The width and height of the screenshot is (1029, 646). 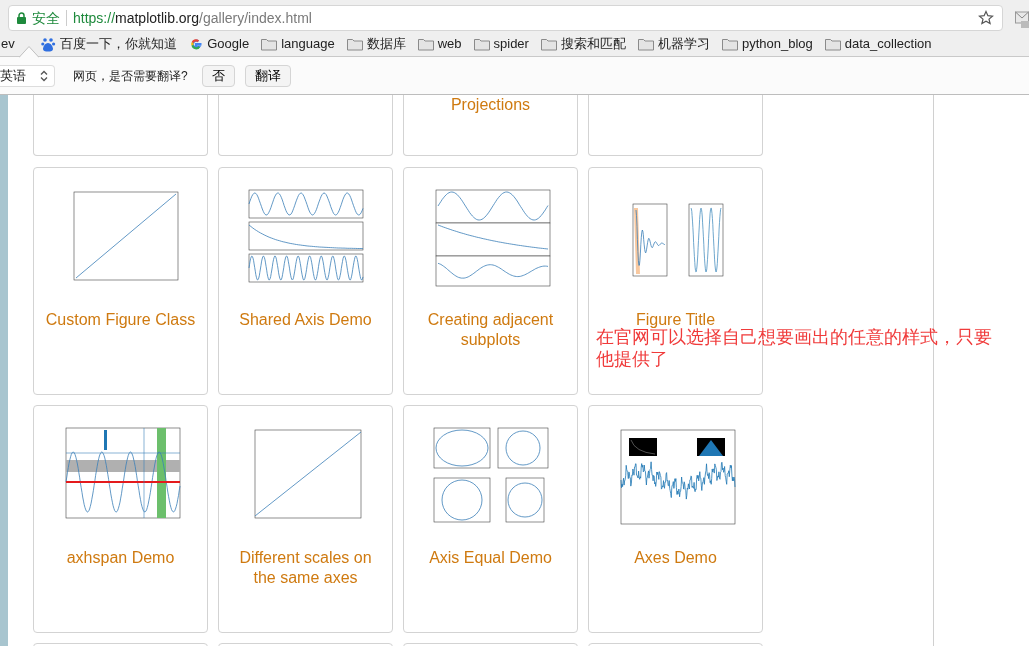 What do you see at coordinates (13, 44) in the screenshot?
I see `bookmark: ev` at bounding box center [13, 44].